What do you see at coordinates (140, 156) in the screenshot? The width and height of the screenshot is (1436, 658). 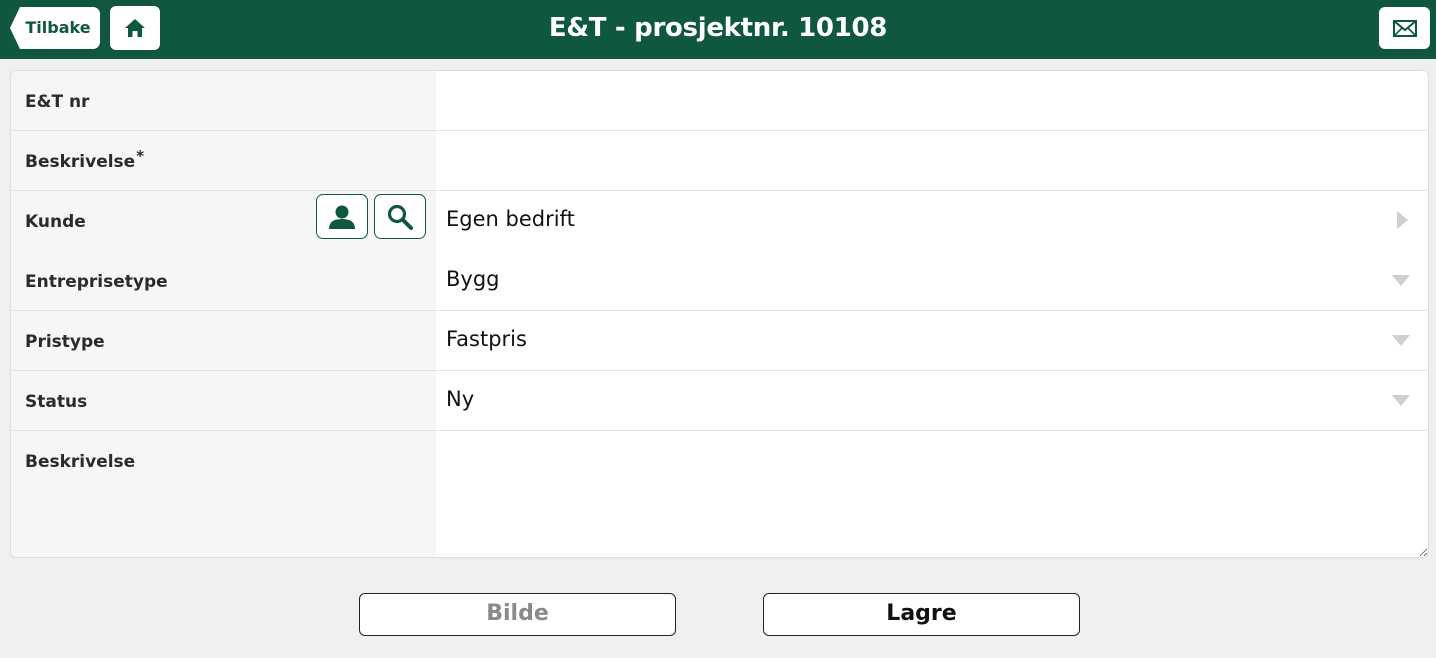 I see `required-mark: *` at bounding box center [140, 156].